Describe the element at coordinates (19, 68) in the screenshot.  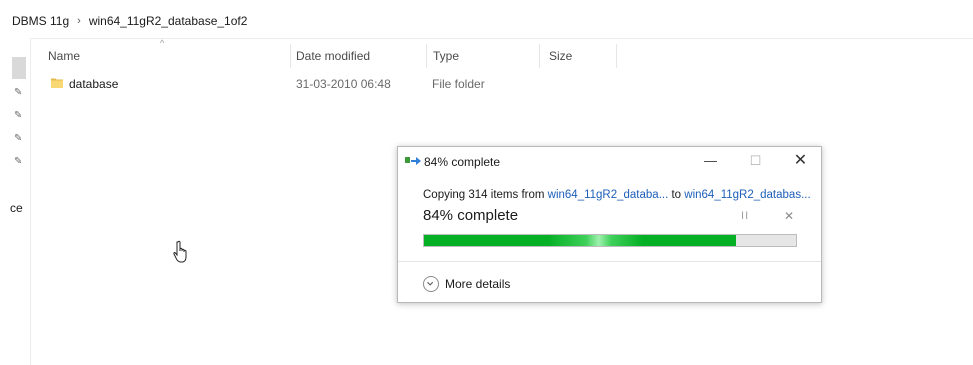
I see `nav-scrollbar-thumb` at that location.